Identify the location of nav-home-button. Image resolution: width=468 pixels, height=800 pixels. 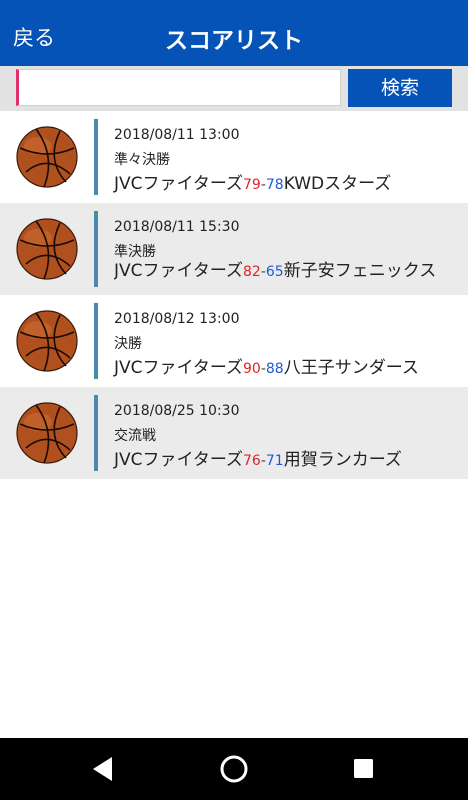
(234, 769).